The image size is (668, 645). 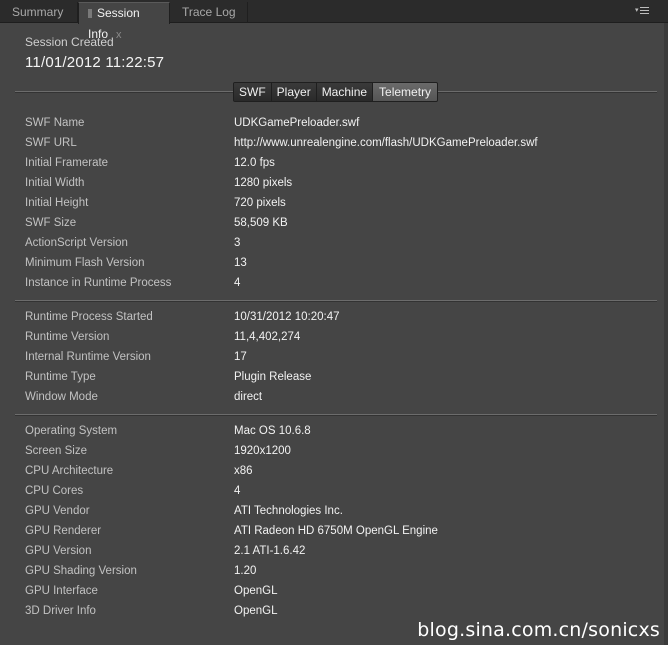 I want to click on info-row: GPU Shading Version 1.20, so click(x=334, y=575).